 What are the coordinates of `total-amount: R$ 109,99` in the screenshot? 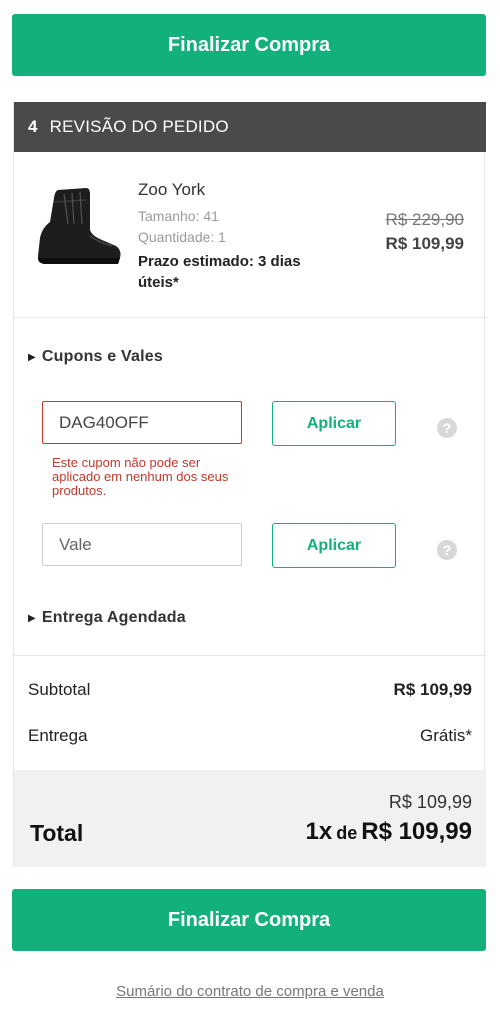 It's located at (430, 802).